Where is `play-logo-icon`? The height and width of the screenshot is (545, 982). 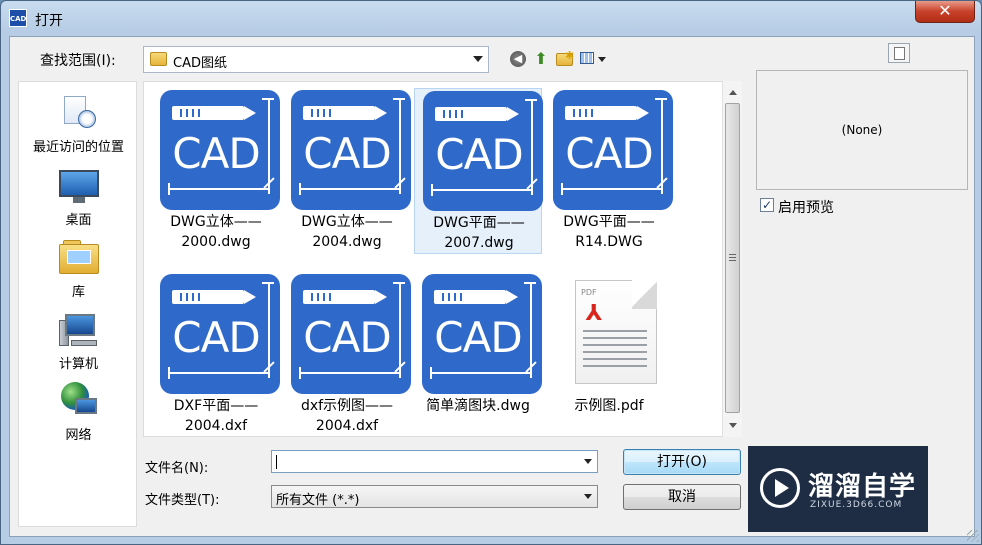 play-logo-icon is located at coordinates (780, 488).